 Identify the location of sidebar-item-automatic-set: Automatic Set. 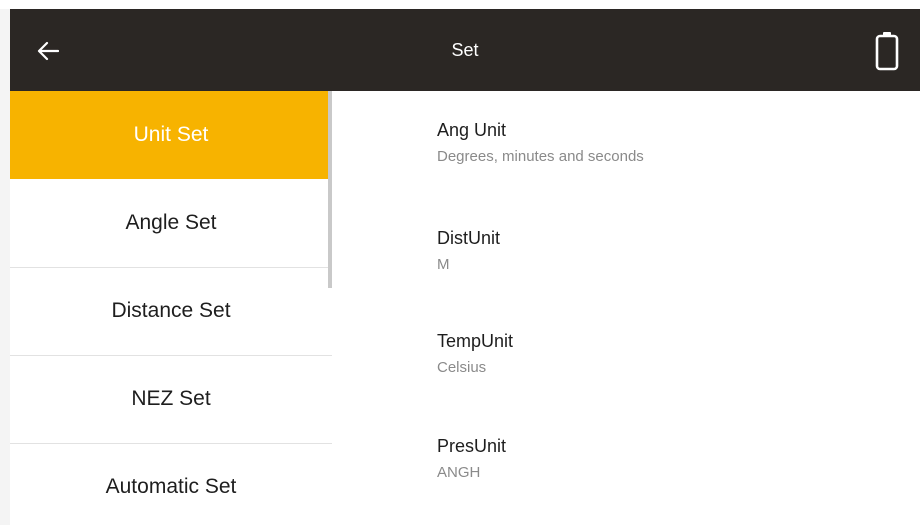
(171, 487).